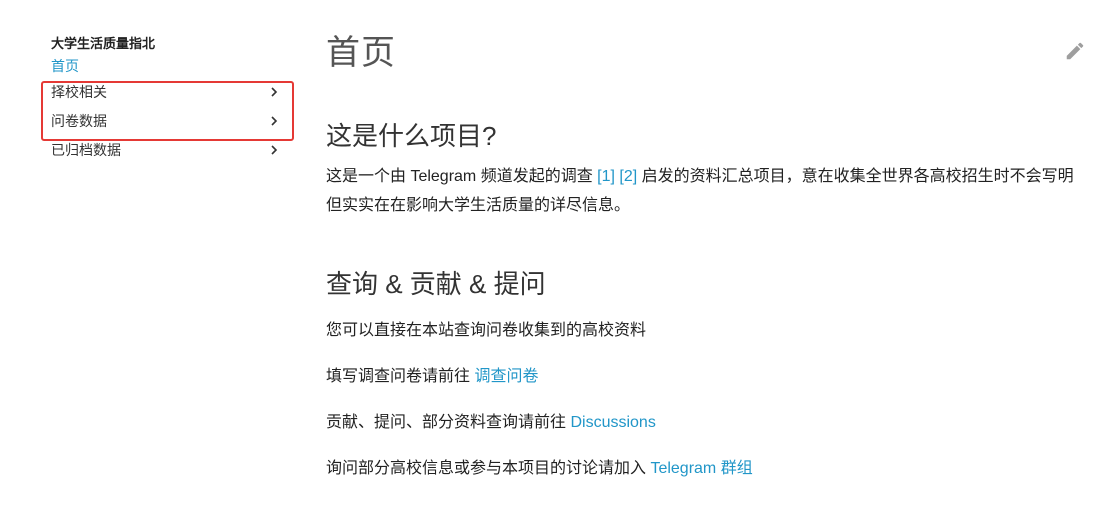 This screenshot has width=1104, height=519. What do you see at coordinates (486, 330) in the screenshot?
I see `paragraph-text: 您可以直接在本站查询问卷收集到的高校资料` at bounding box center [486, 330].